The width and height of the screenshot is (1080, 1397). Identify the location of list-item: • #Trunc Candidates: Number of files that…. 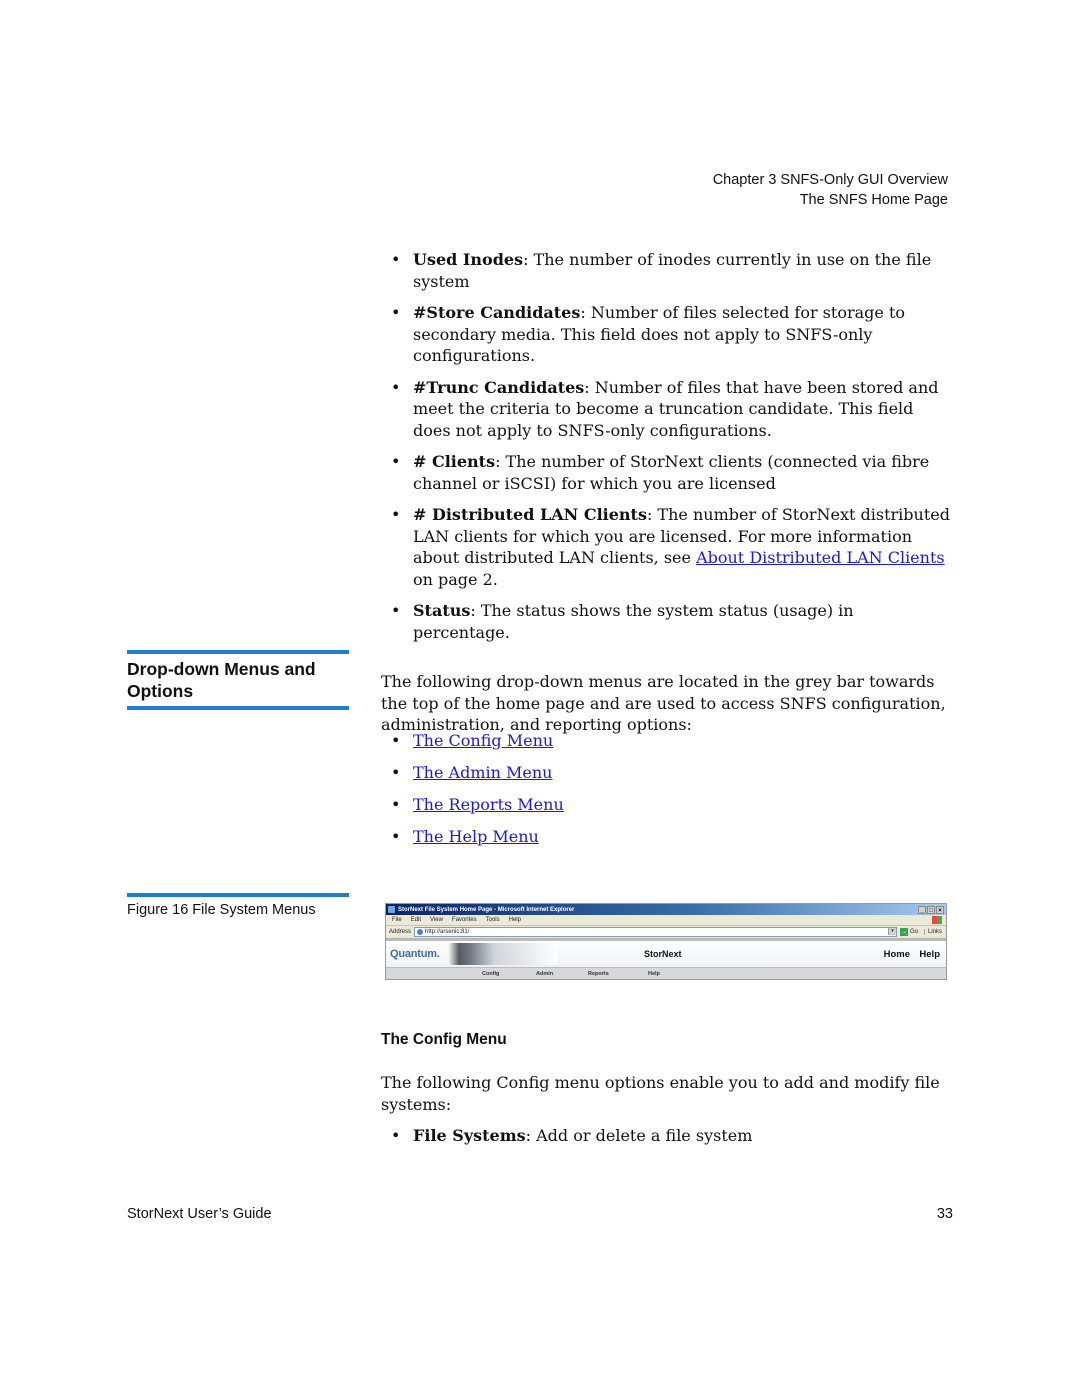
(667, 409).